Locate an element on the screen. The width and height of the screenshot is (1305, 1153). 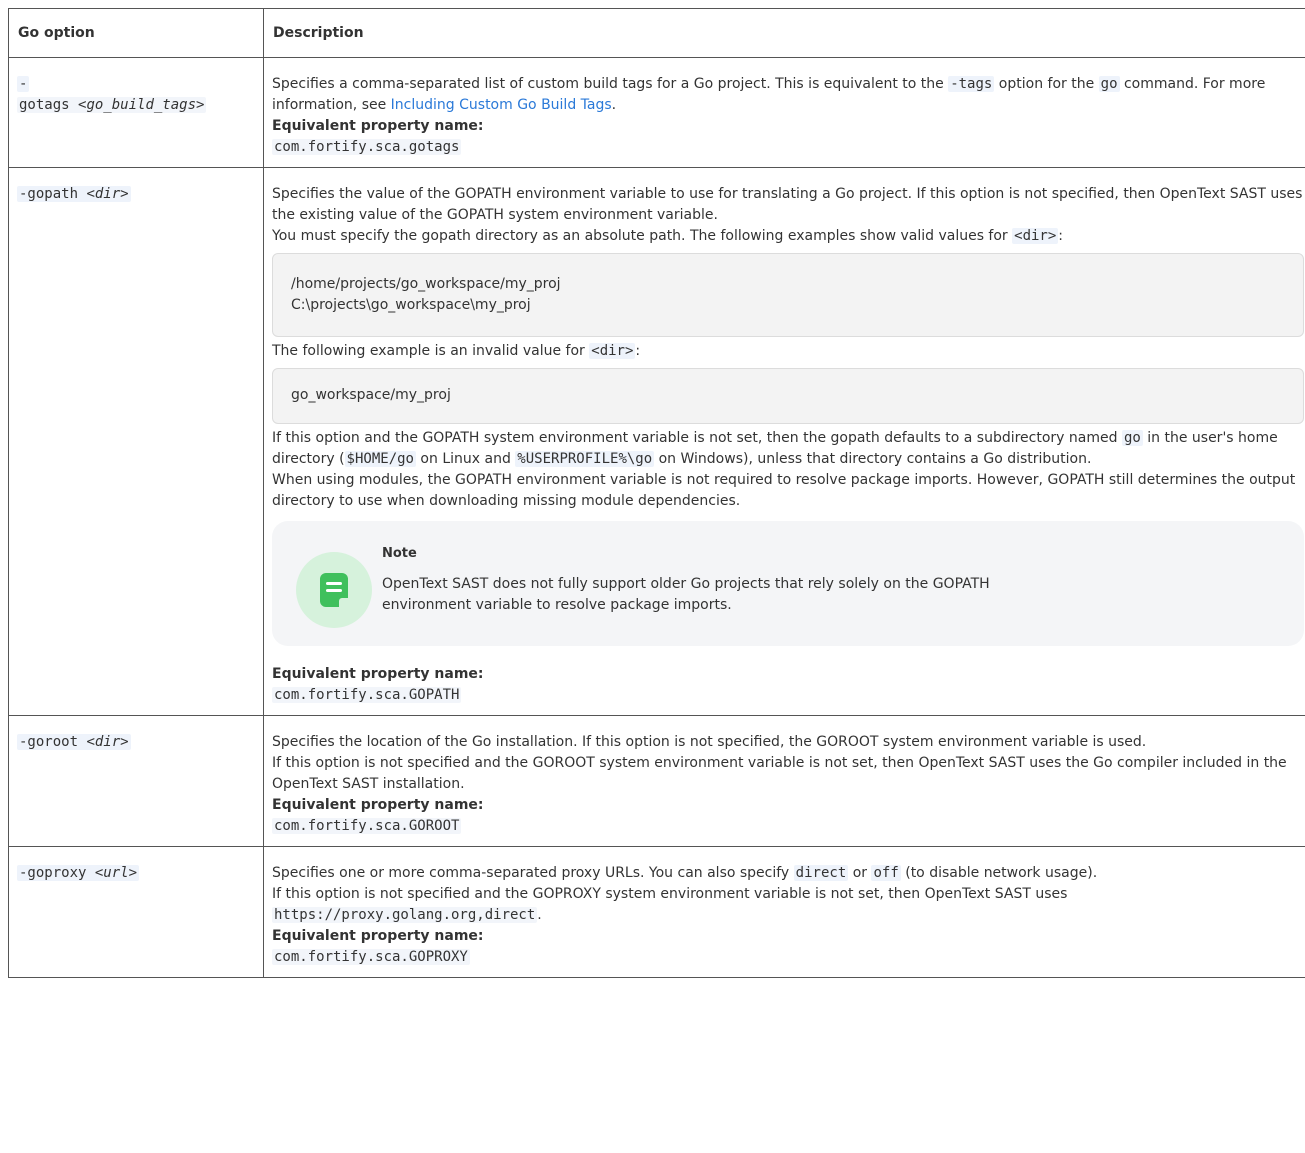
property-name-gotags: com.fortify.sca.gotags is located at coordinates (367, 147).